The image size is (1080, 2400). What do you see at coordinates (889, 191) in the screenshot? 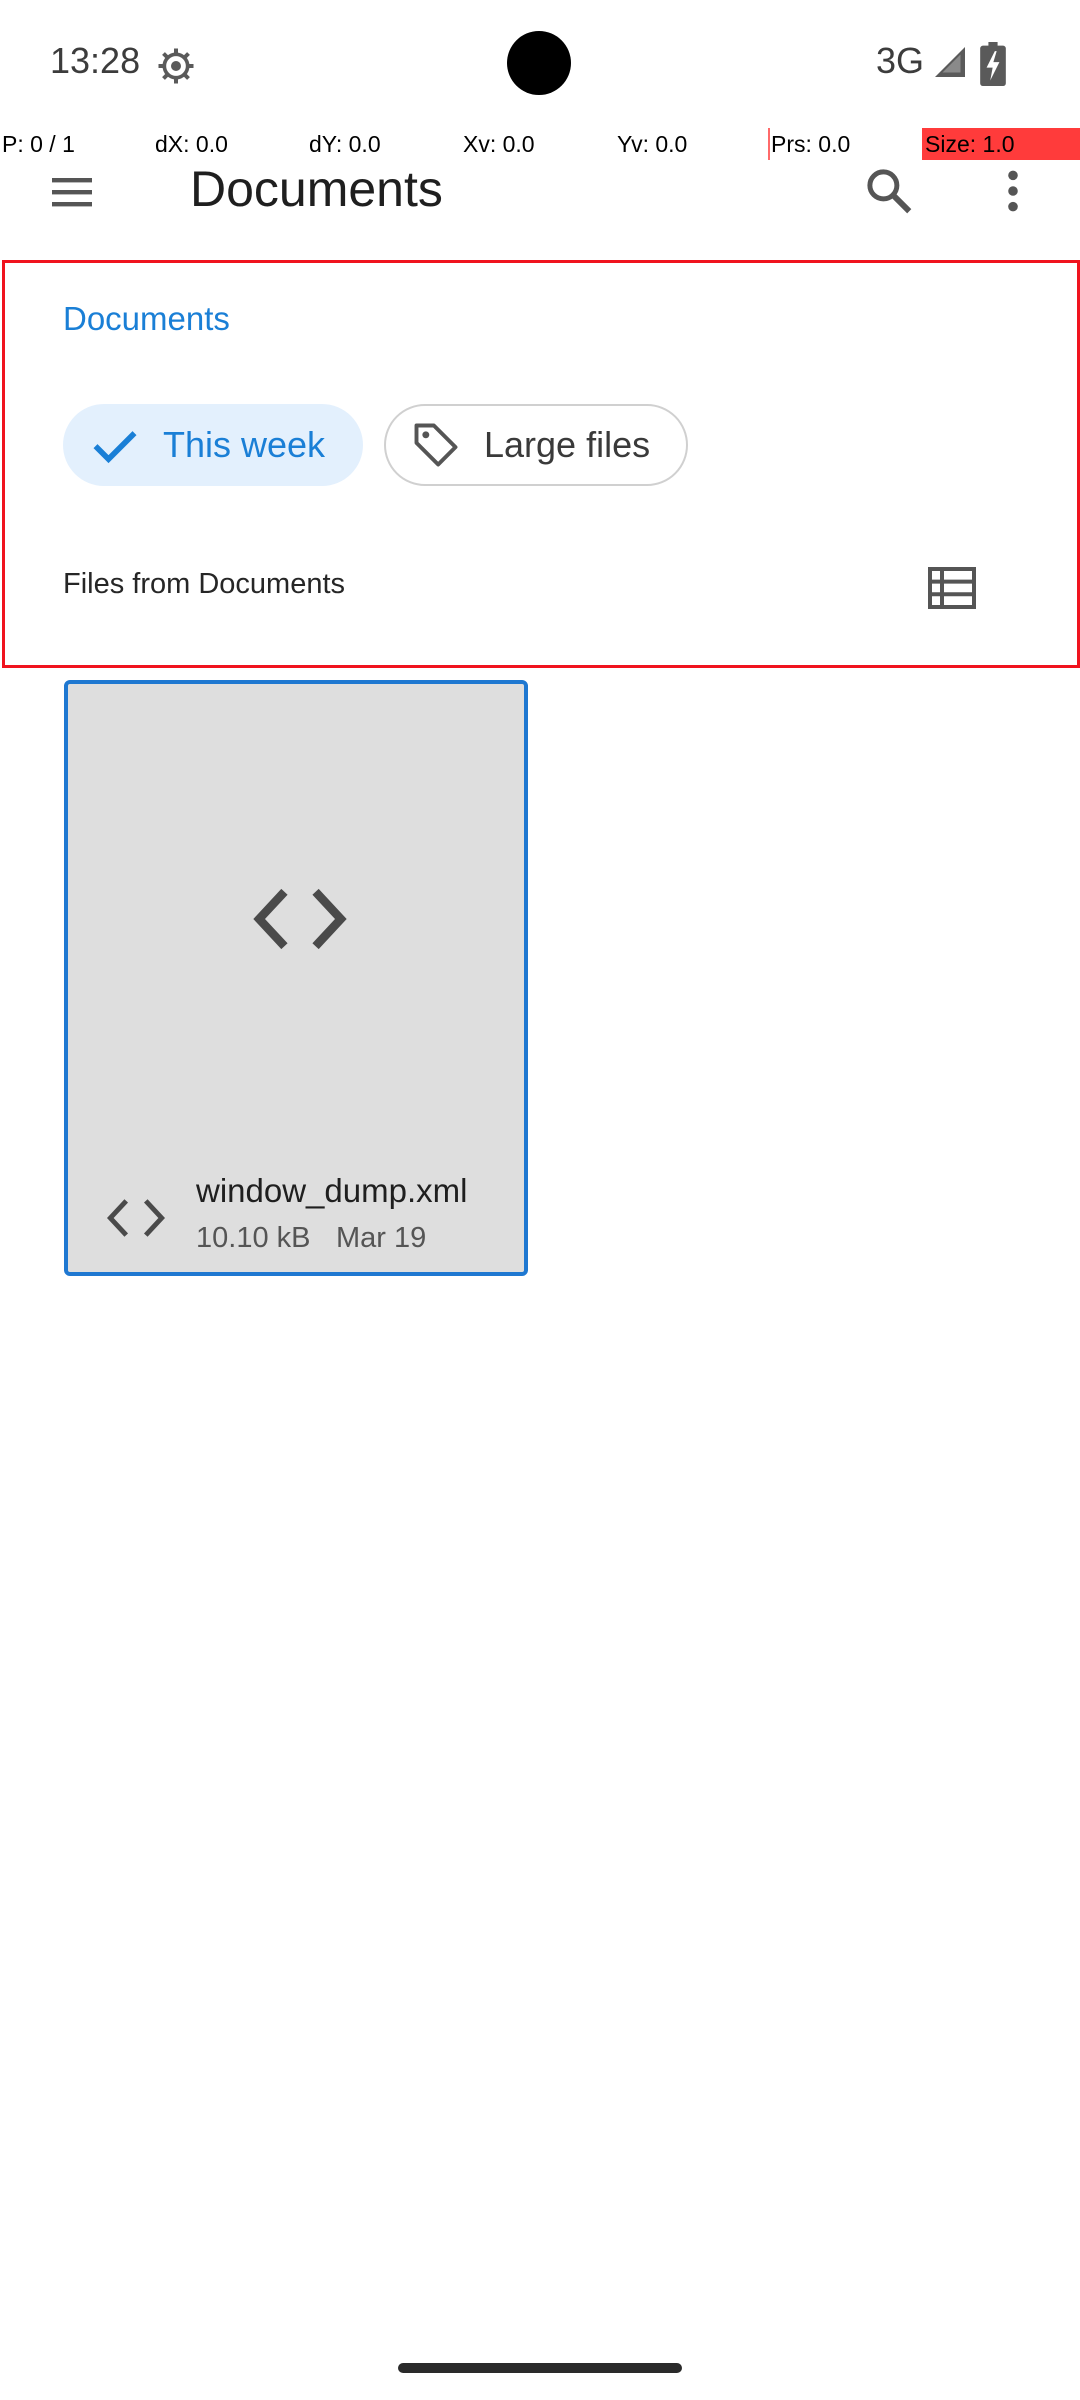
I see `search-icon` at bounding box center [889, 191].